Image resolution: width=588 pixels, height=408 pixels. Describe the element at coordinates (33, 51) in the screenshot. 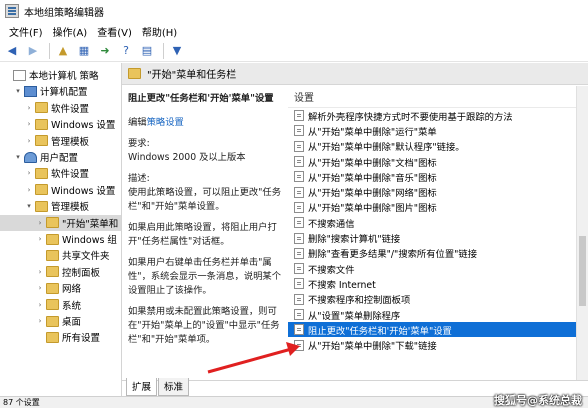

I see `forward-arrow-icon: ▶` at that location.